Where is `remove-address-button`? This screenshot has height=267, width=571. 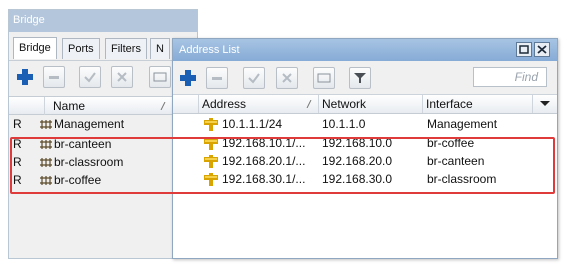
remove-address-button is located at coordinates (217, 78).